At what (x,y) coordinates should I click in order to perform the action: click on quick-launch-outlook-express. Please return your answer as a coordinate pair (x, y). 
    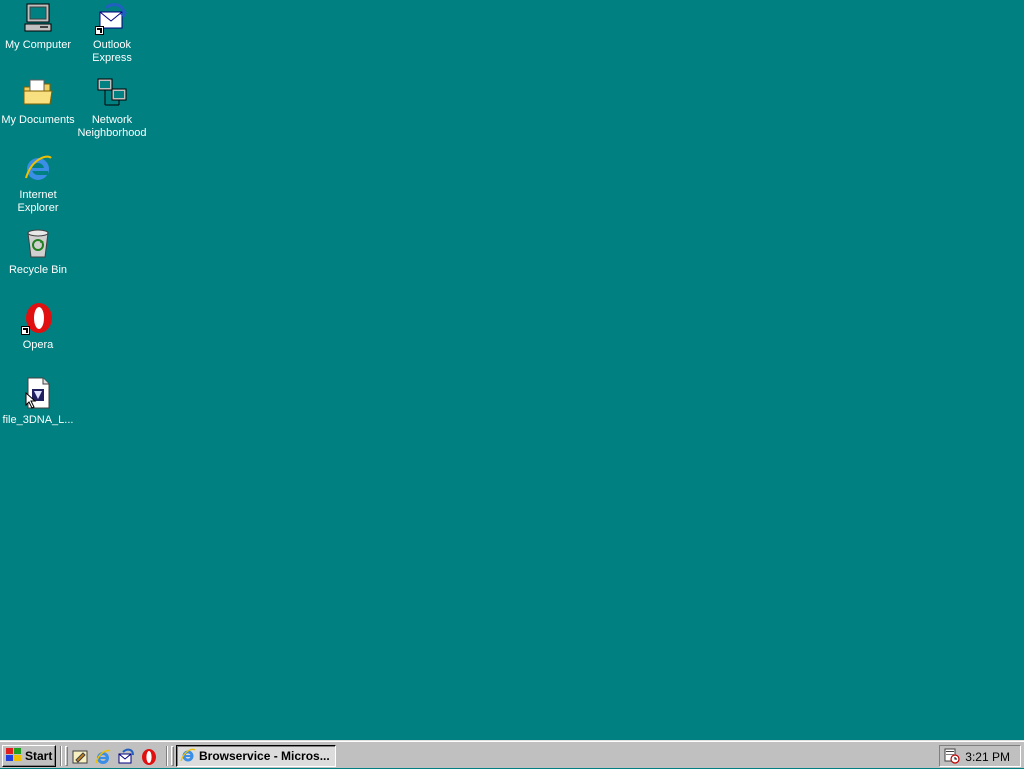
    Looking at the image, I should click on (126, 757).